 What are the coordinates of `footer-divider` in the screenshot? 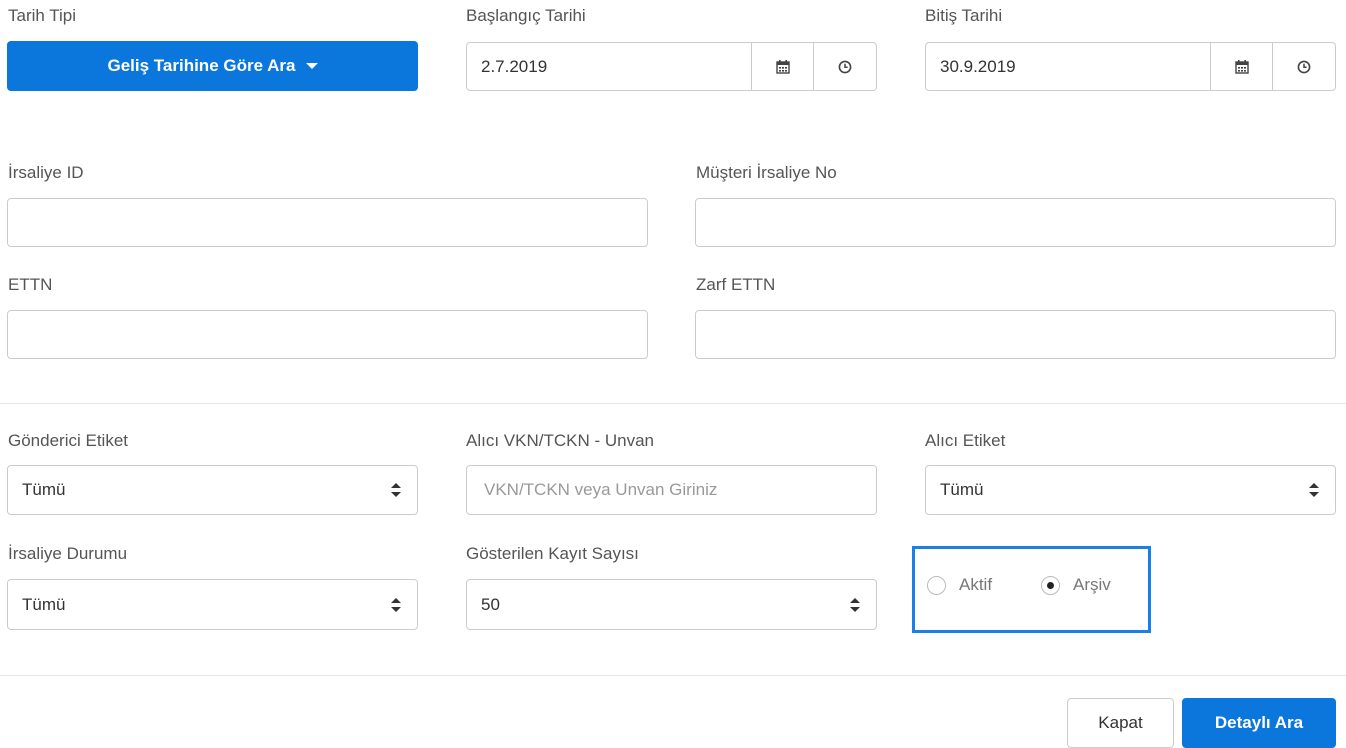 It's located at (673, 675).